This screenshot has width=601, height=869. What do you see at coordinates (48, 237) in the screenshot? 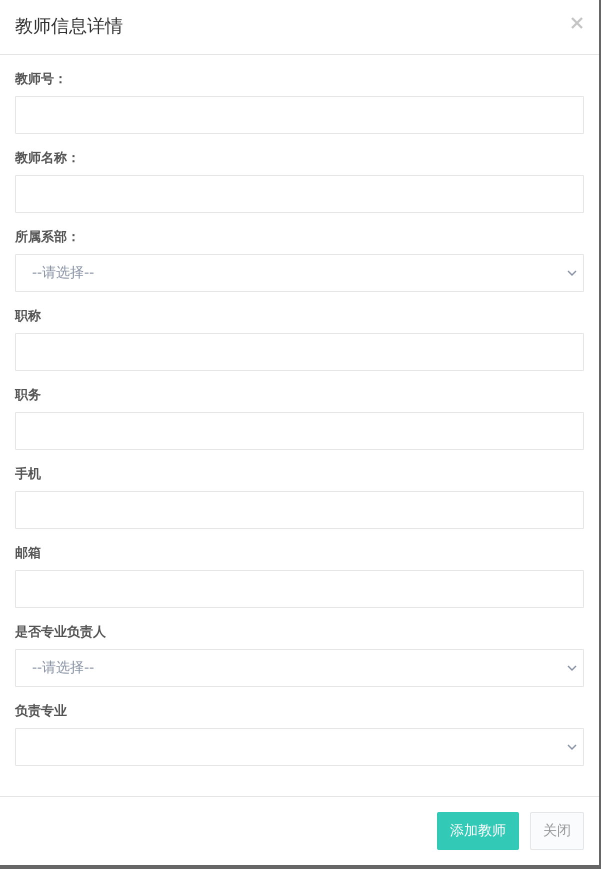
I see `field-label: 所属系部：` at bounding box center [48, 237].